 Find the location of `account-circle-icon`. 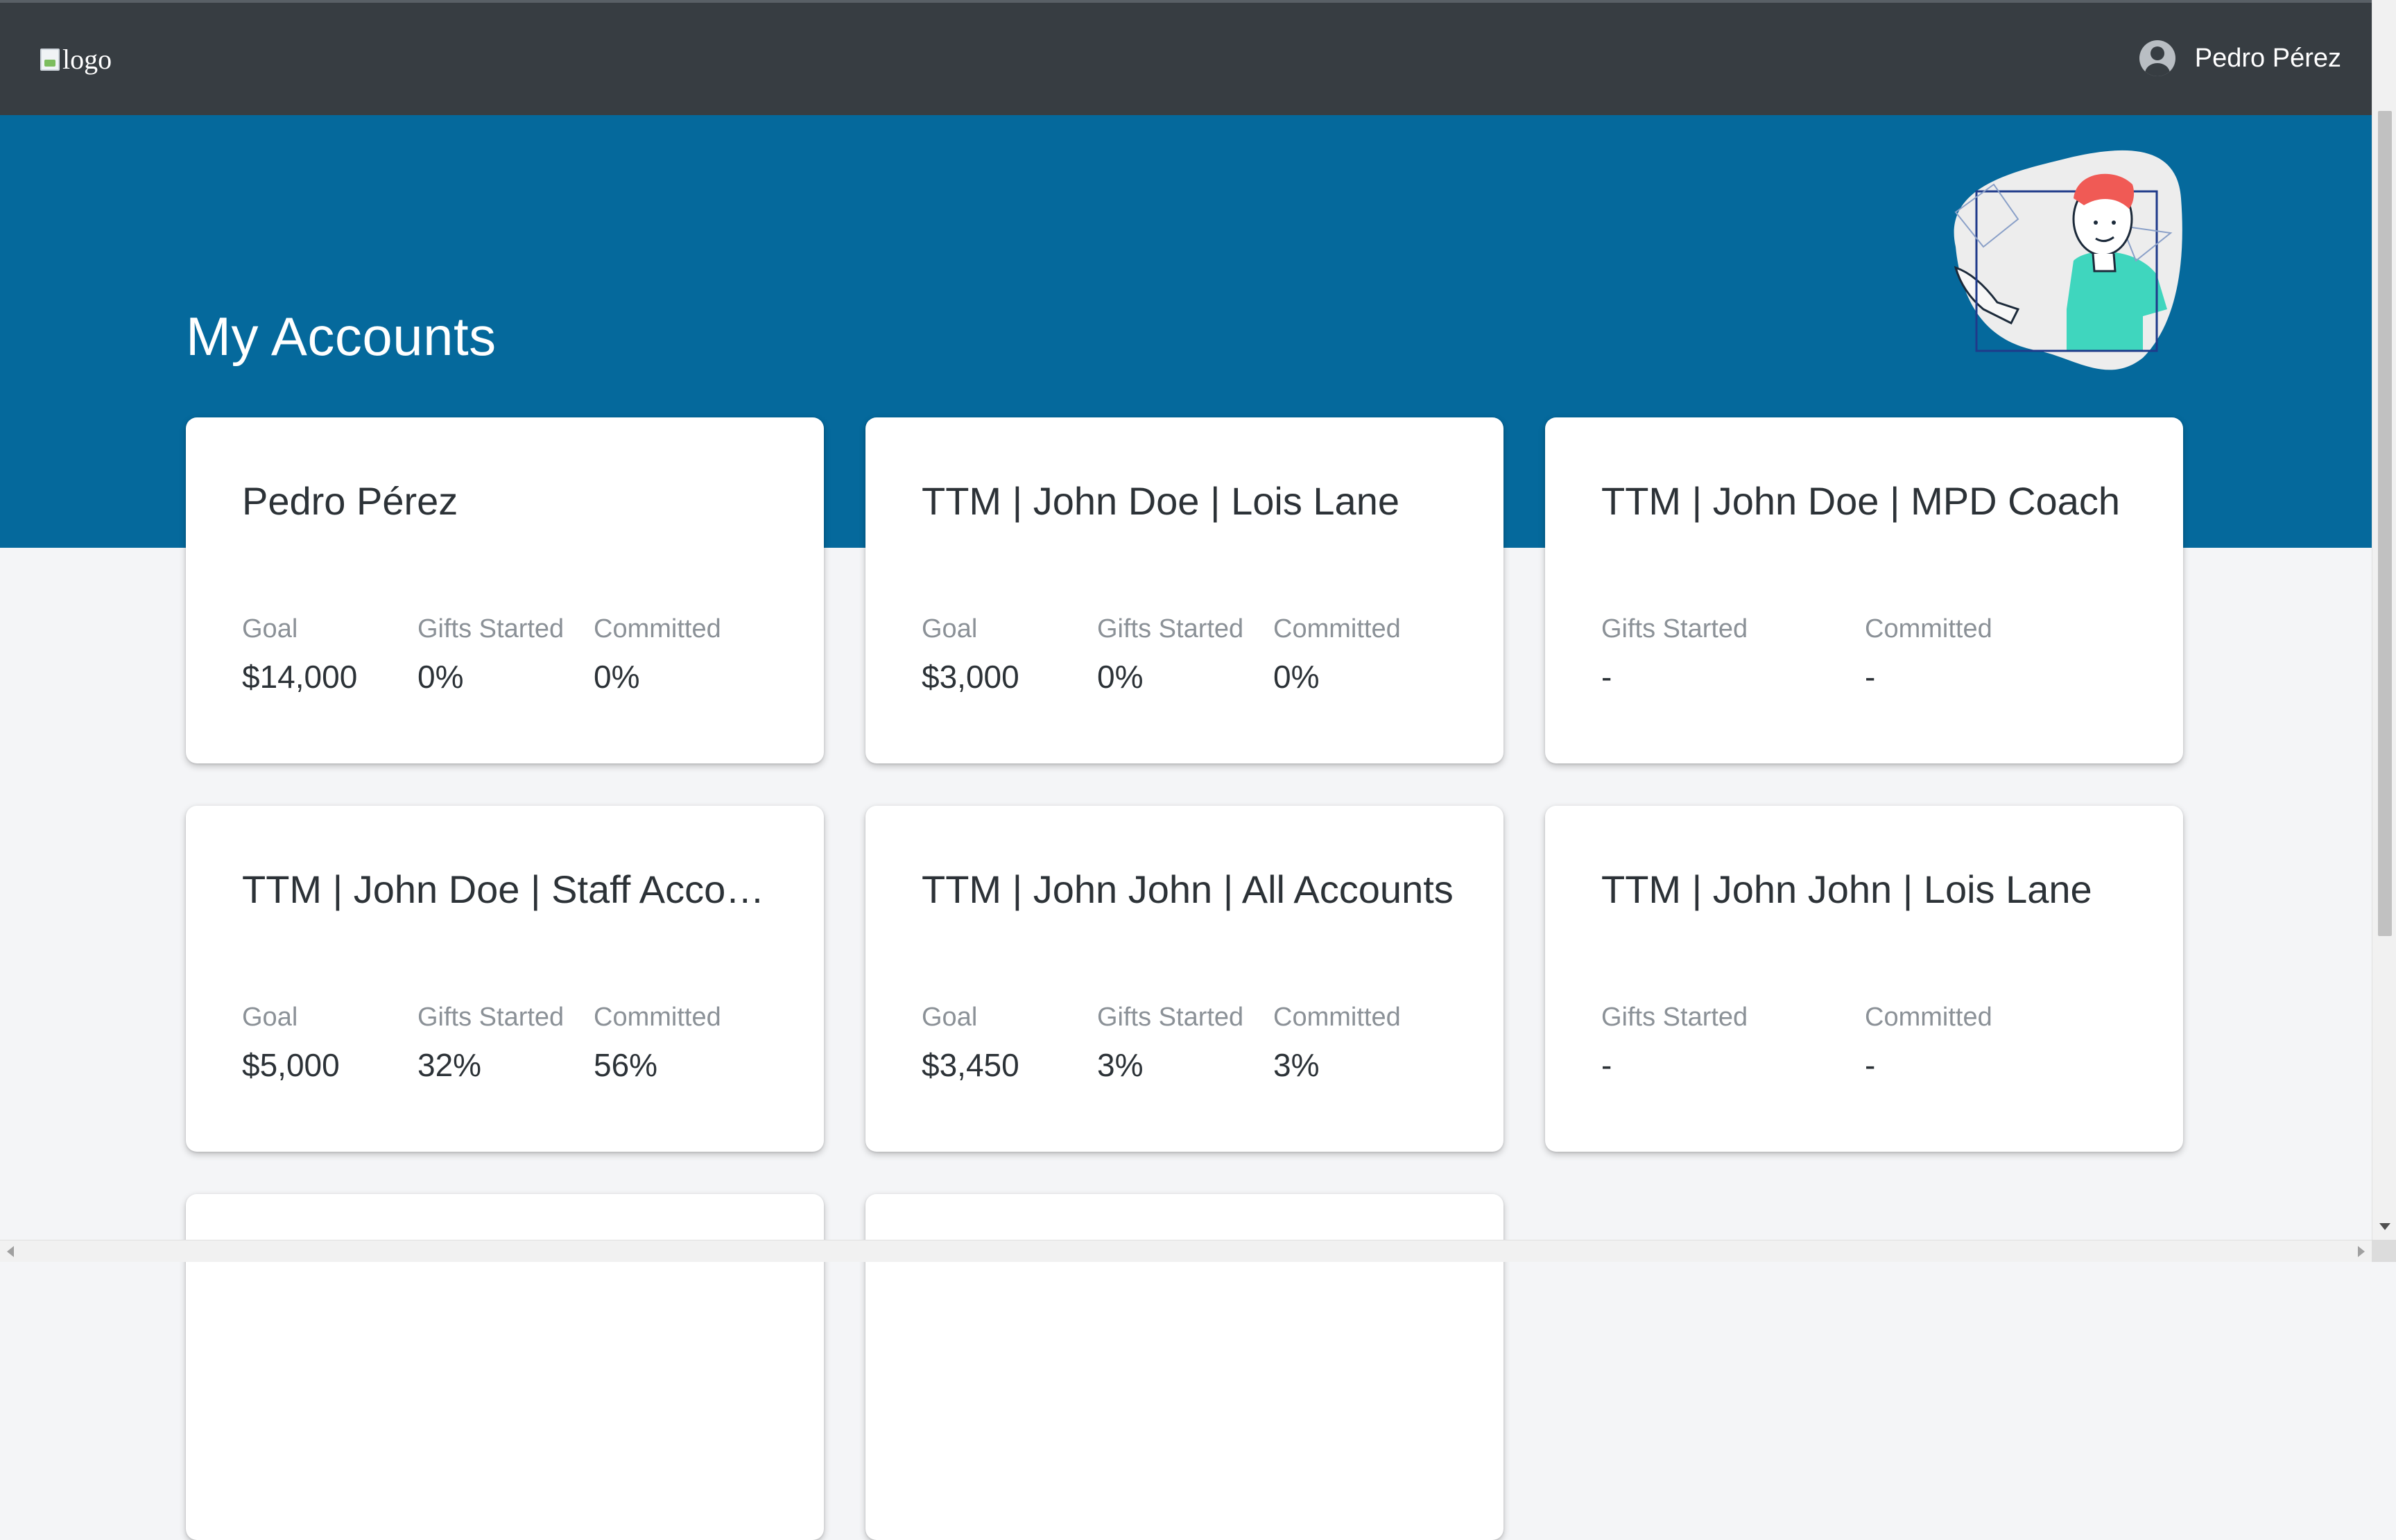

account-circle-icon is located at coordinates (2157, 58).